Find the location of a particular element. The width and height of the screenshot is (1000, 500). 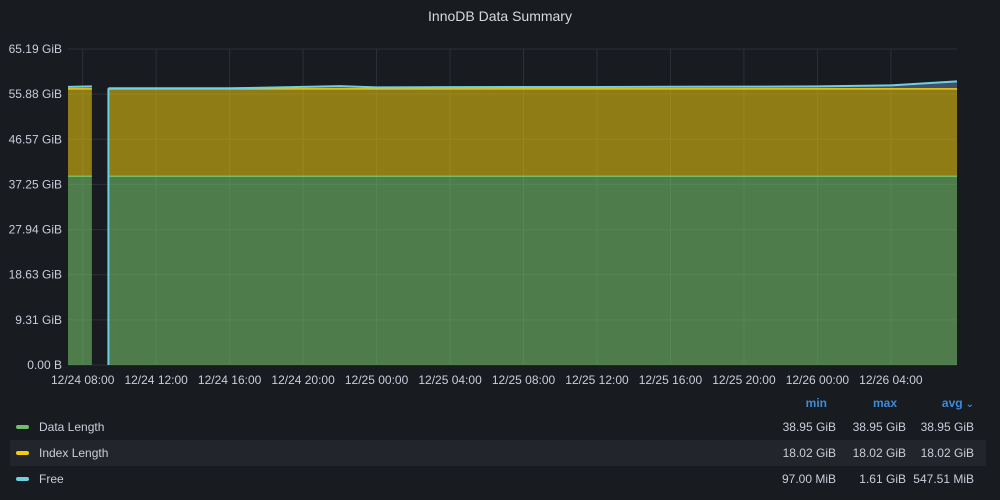

y-tick-label: 55.88 GiB is located at coordinates (35, 94).